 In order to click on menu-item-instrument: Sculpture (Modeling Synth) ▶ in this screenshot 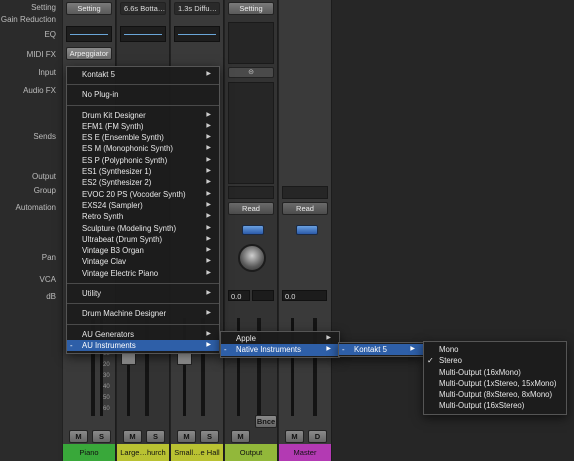, I will do `click(143, 228)`.